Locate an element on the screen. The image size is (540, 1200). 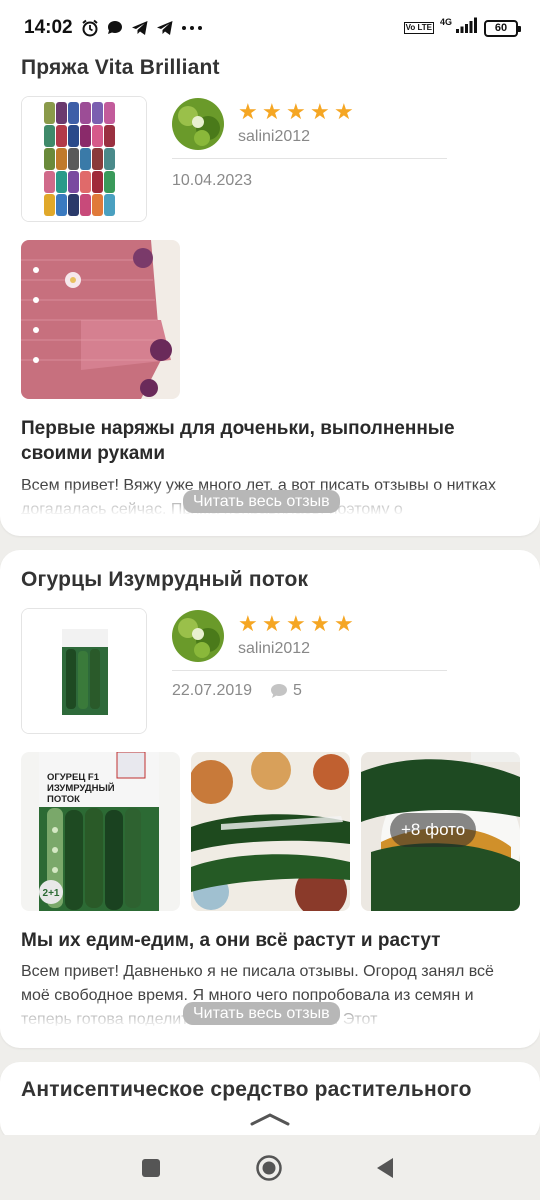
review-photo: 2+1 ОГУРЕЦ F1 ИЗУМРУДНЫЙ ПОТОК is located at coordinates (100, 831).